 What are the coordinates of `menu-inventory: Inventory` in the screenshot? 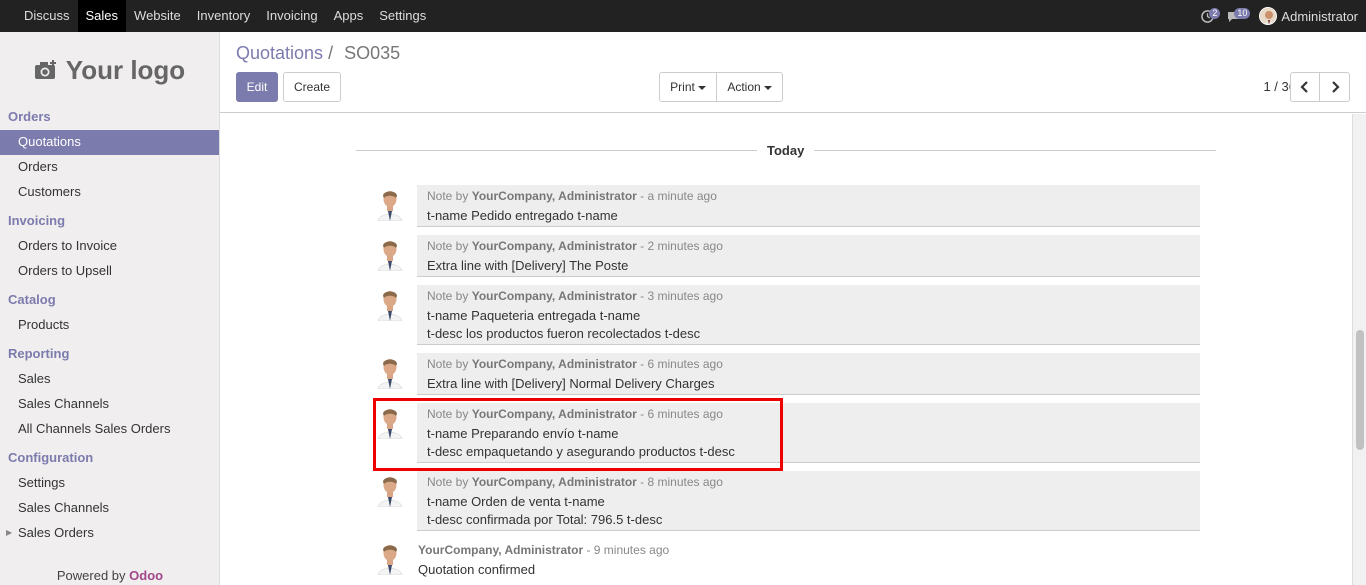 It's located at (223, 16).